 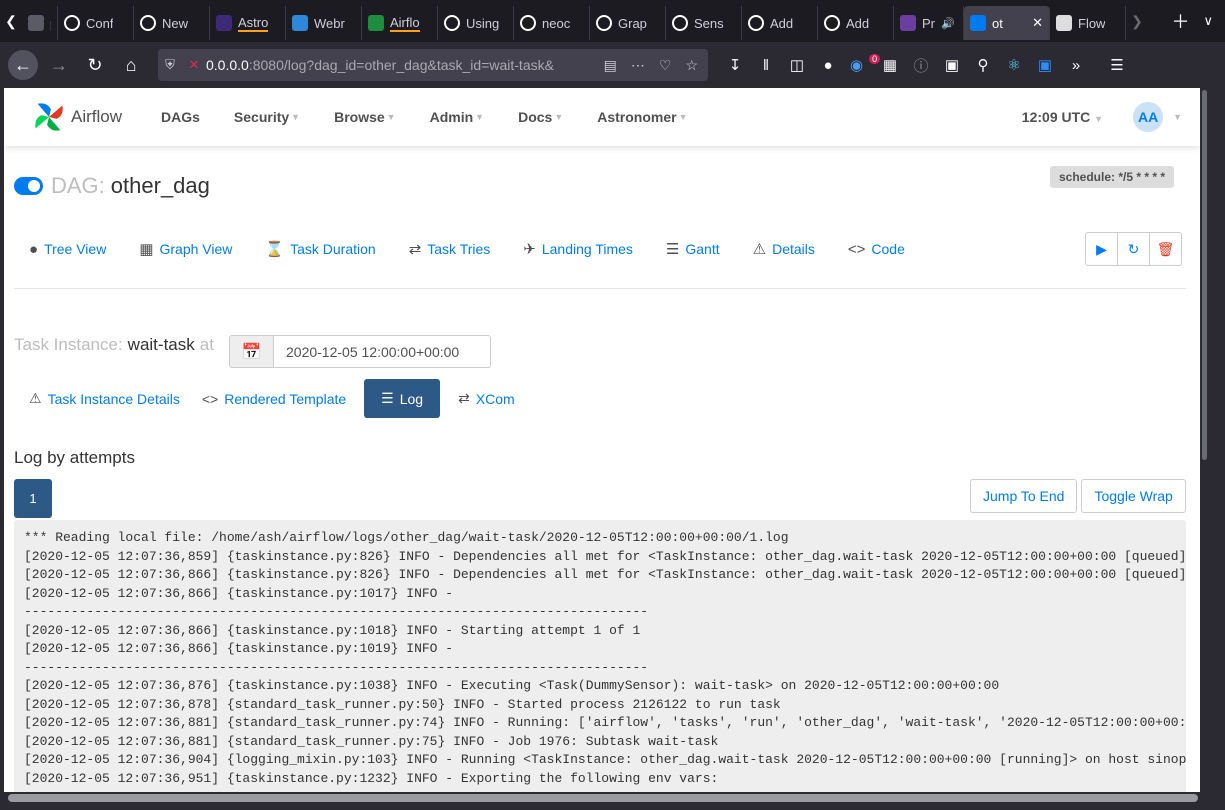 I want to click on tab-gantt: ☰ Gantt, so click(x=693, y=249).